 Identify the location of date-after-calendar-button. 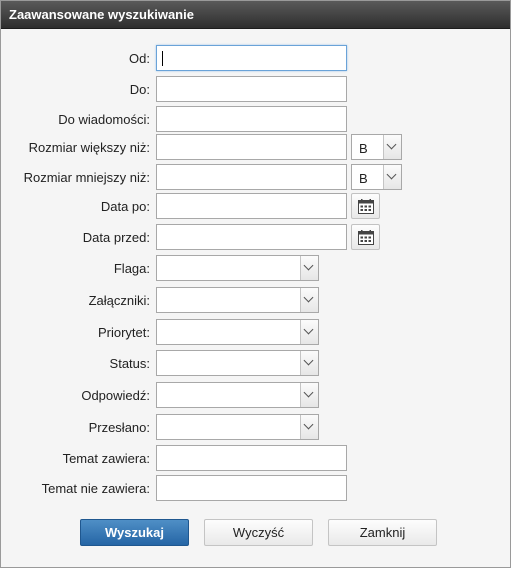
(365, 206).